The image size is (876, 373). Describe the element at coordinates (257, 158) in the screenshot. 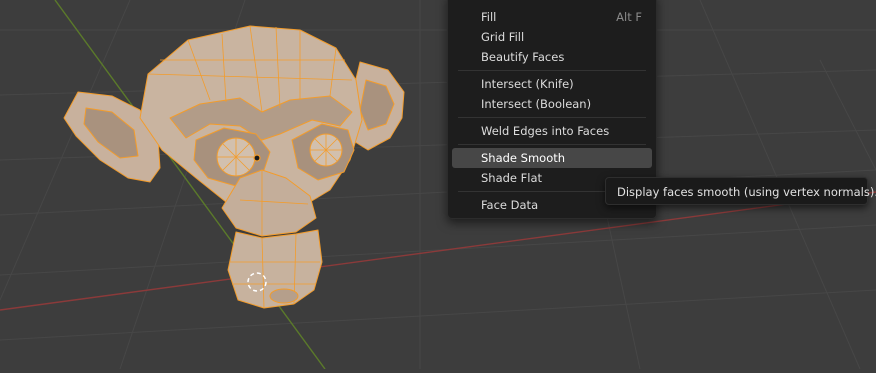

I see `origin-point` at that location.